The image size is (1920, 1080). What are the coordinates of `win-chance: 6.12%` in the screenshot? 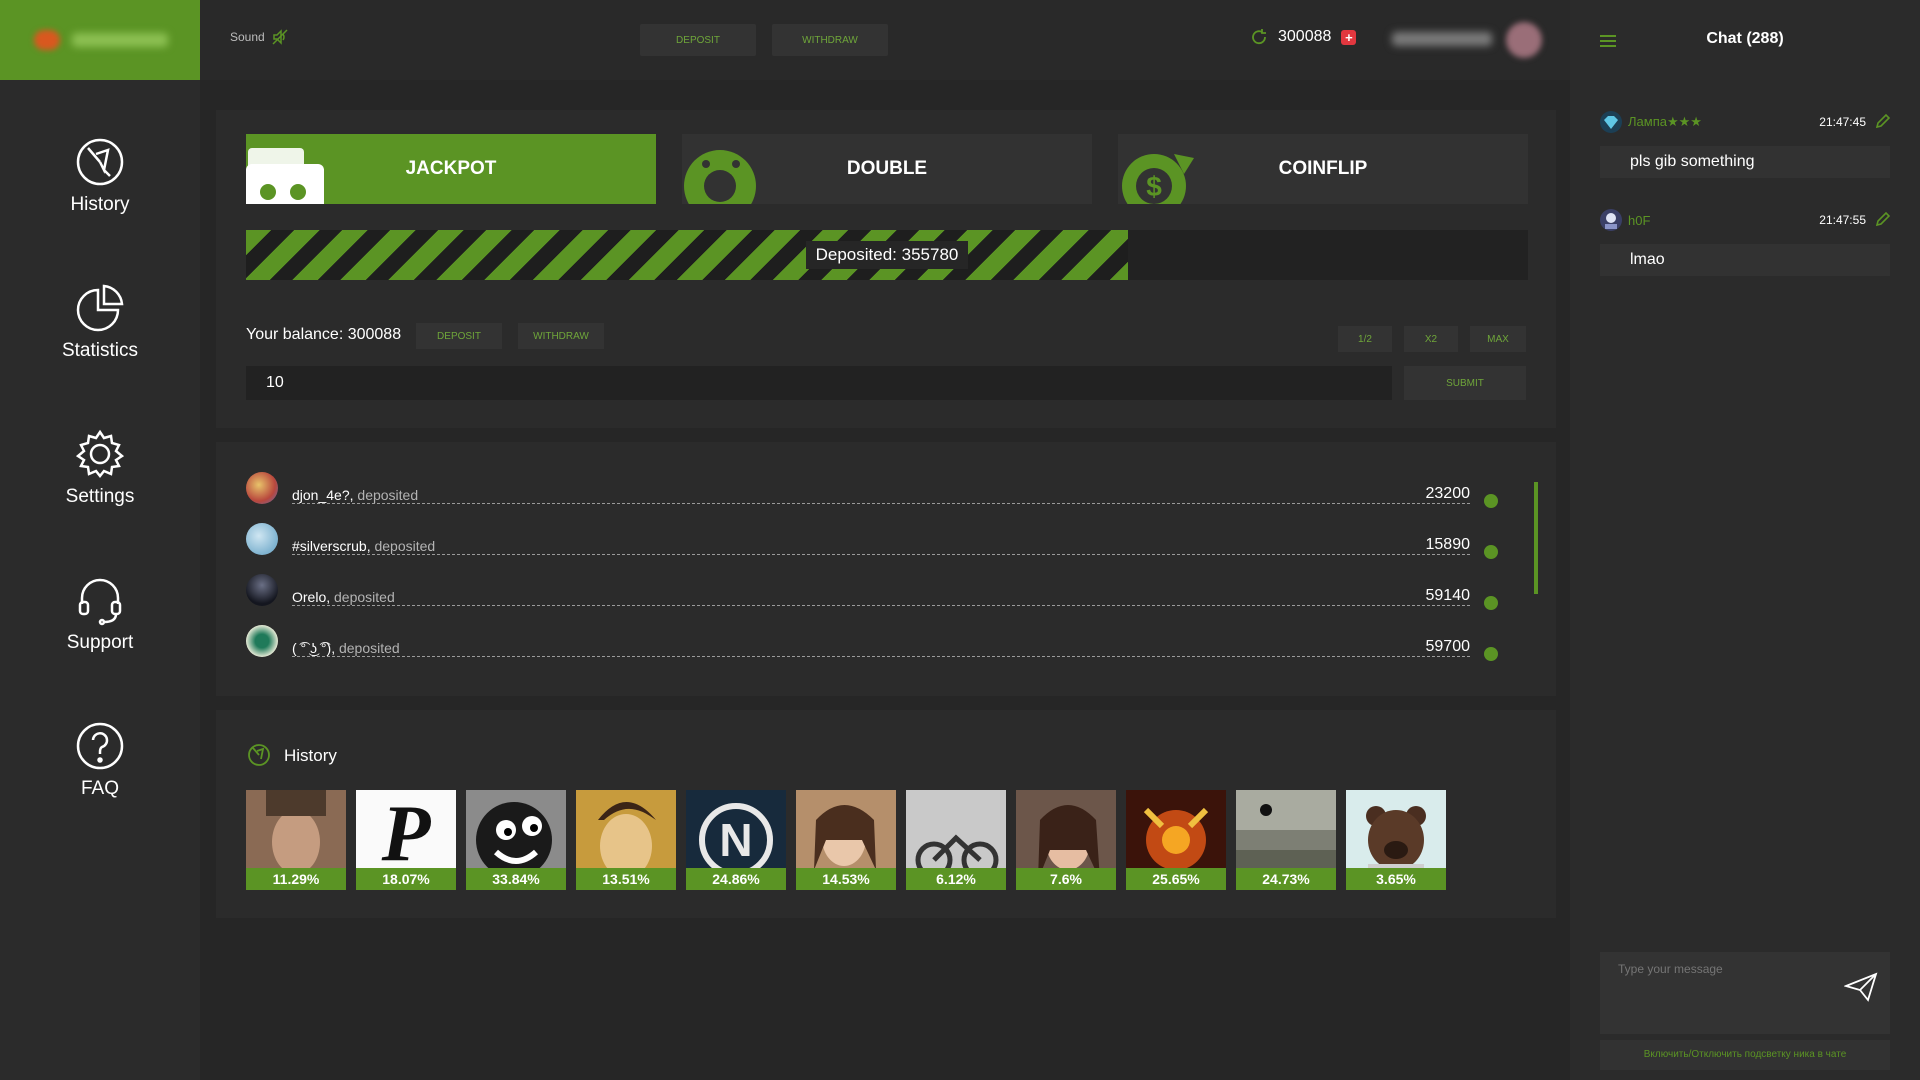 It's located at (956, 879).